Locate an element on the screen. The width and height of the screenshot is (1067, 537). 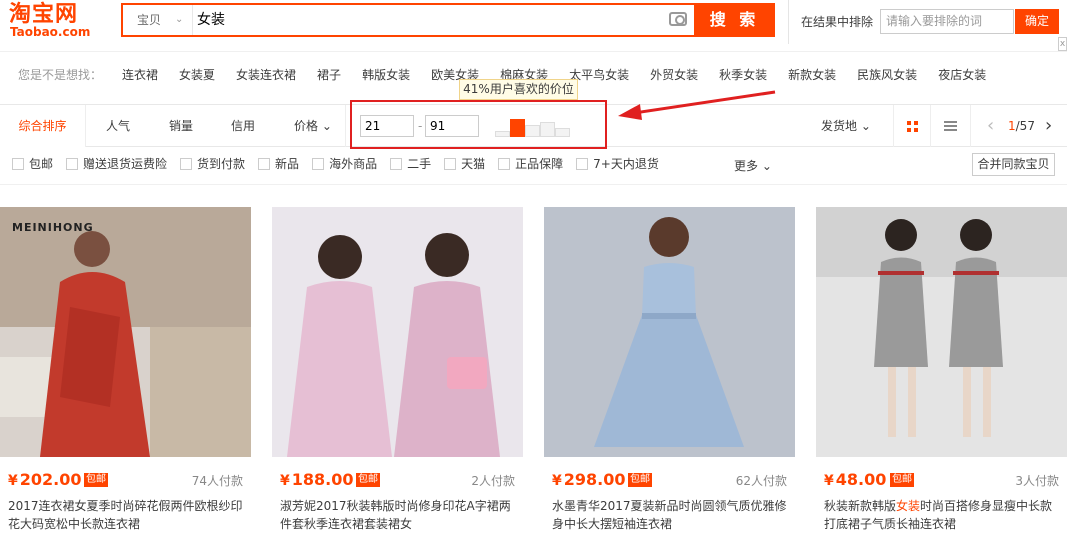
list-icon is located at coordinates (950, 126).